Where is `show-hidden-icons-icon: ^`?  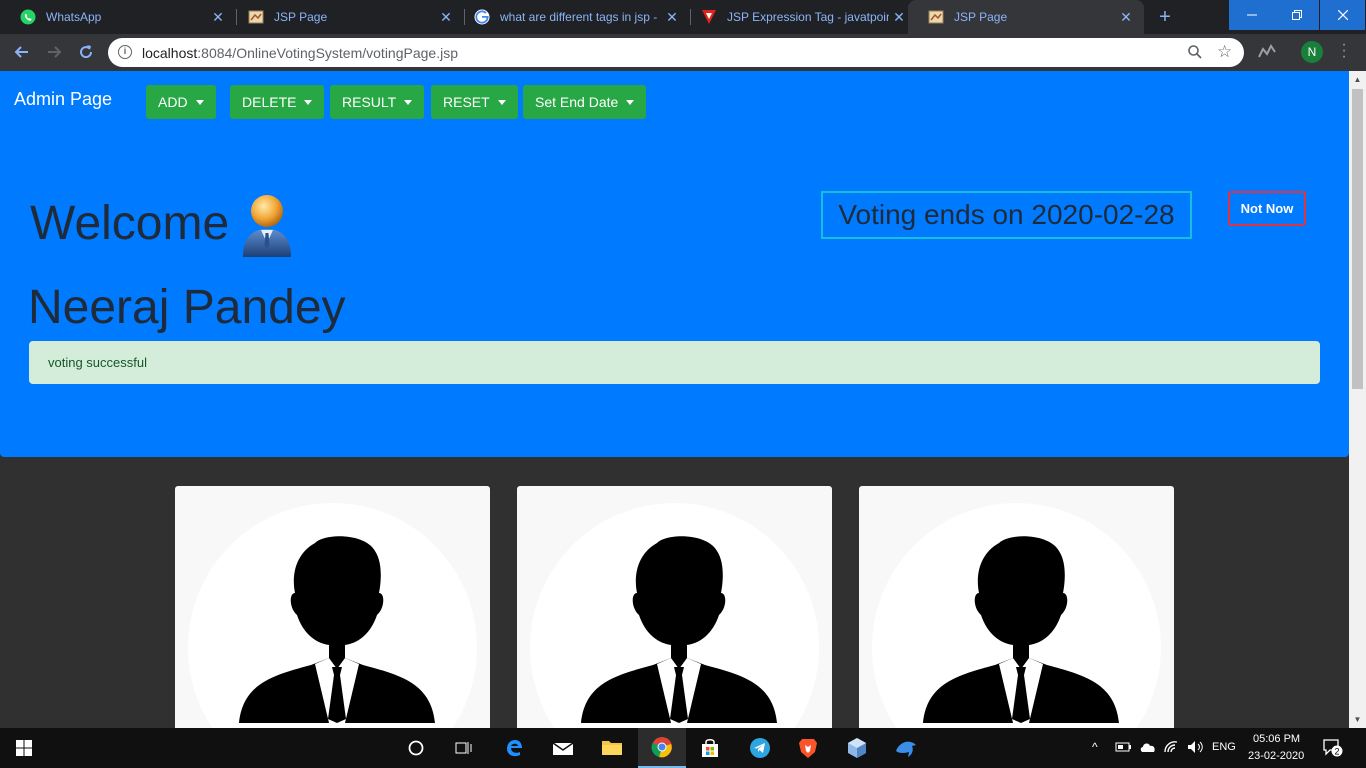 show-hidden-icons-icon: ^ is located at coordinates (1095, 747).